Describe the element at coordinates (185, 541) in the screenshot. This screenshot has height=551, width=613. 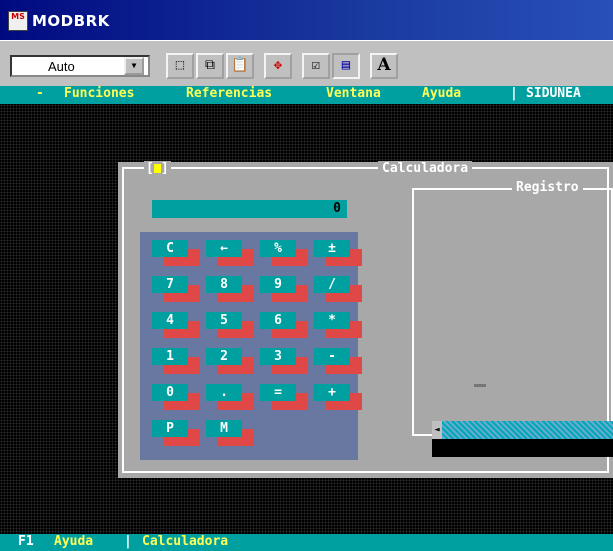
I see `status-context: Calculadora` at that location.